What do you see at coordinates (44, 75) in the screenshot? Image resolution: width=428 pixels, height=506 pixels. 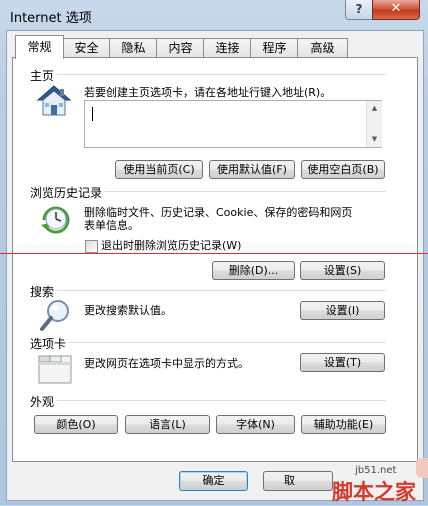 I see `home-section-label: 主页` at bounding box center [44, 75].